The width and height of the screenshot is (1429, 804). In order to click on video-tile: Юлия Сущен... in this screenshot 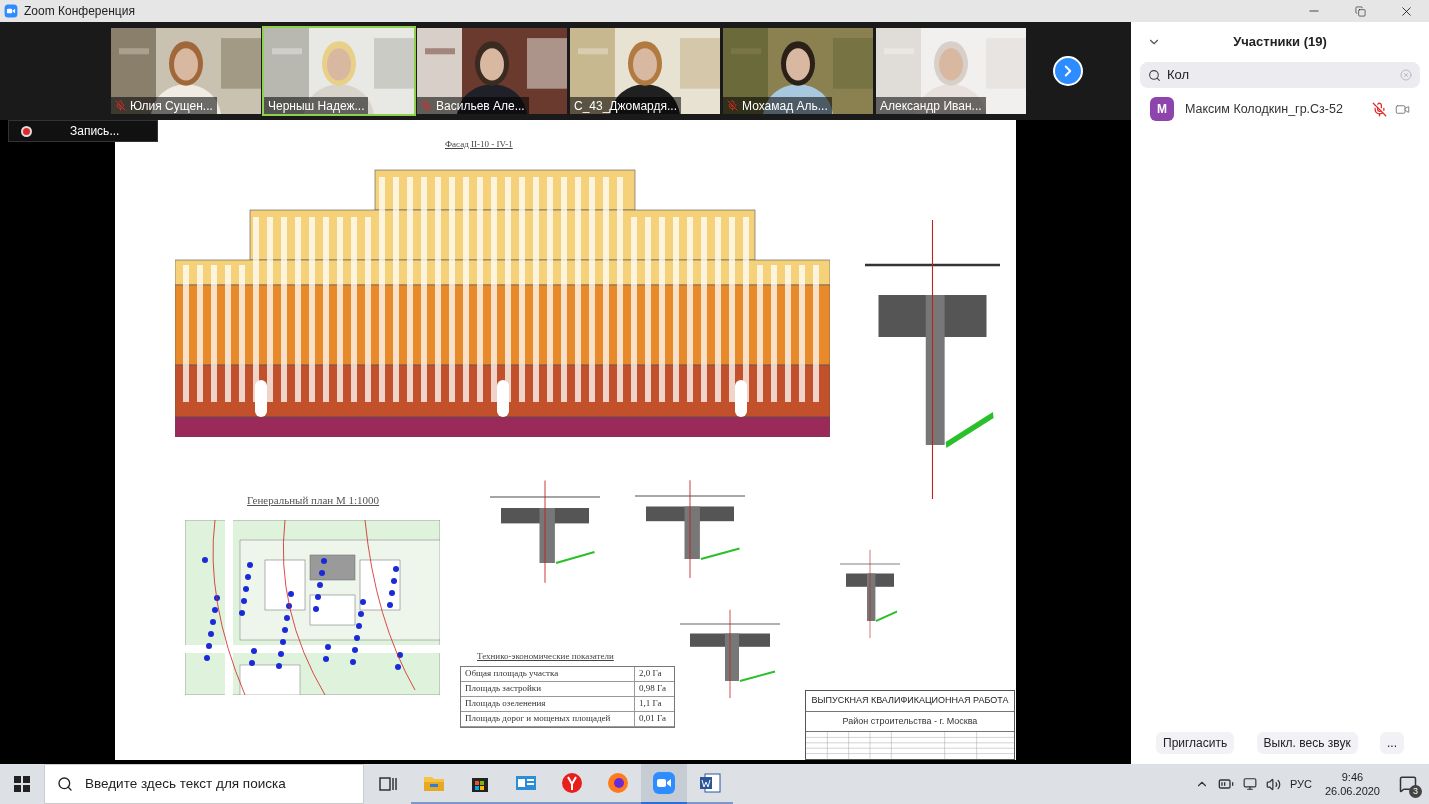, I will do `click(186, 71)`.